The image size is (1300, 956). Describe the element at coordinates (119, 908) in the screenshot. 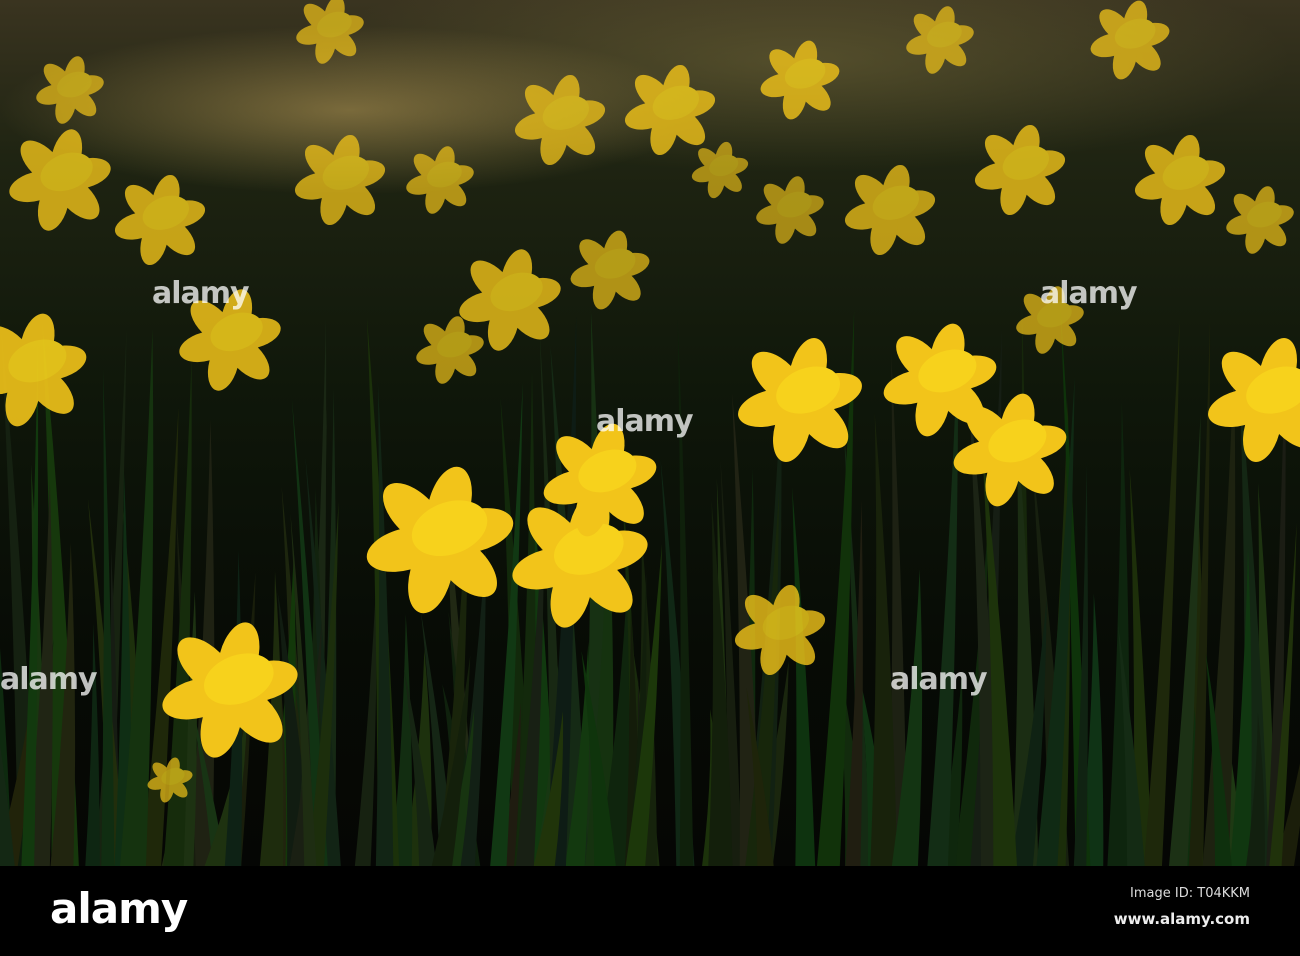

I see `alamy-logo: alamy` at that location.